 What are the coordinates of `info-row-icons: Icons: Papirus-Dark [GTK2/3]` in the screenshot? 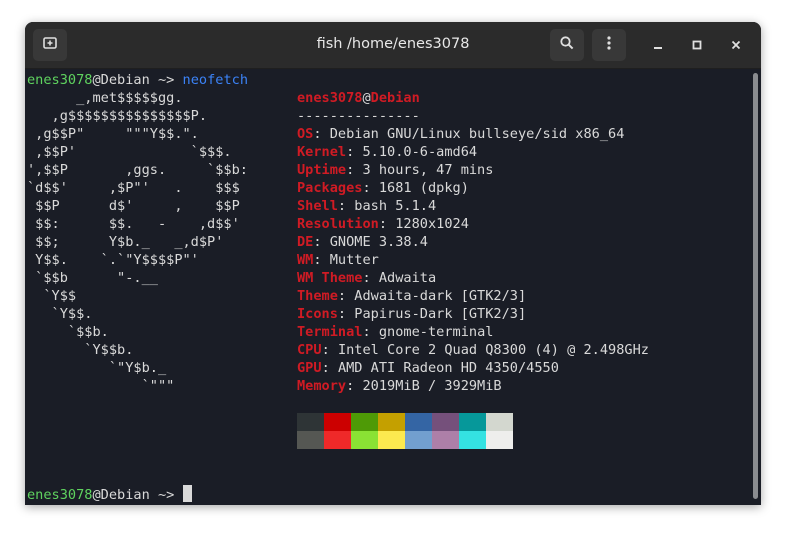 It's located at (412, 314).